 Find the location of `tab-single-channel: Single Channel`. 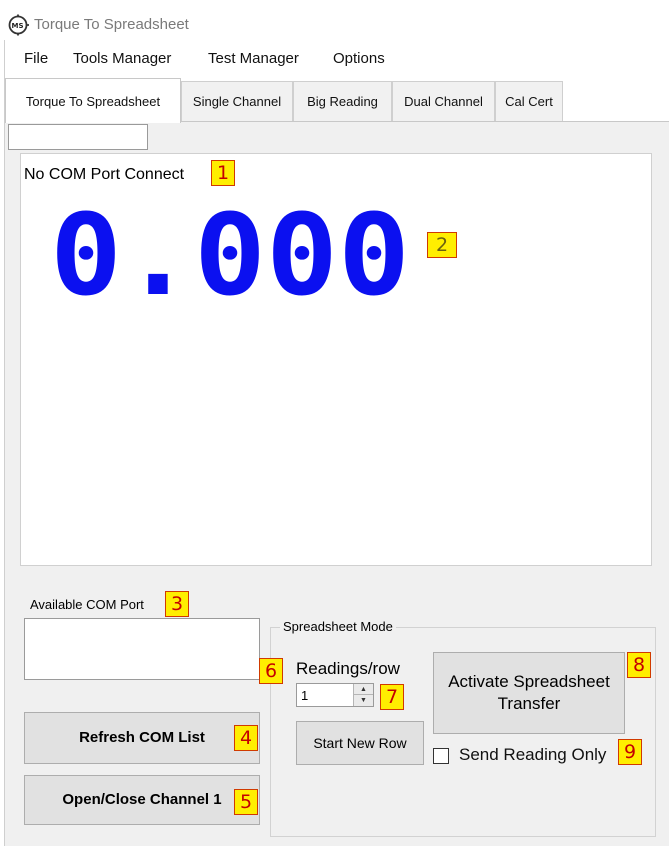

tab-single-channel: Single Channel is located at coordinates (237, 101).